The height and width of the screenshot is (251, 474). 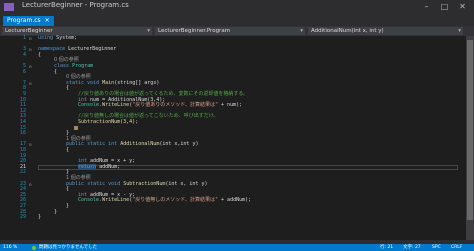 I want to click on line-indicator: 行: 21, so click(x=386, y=247).